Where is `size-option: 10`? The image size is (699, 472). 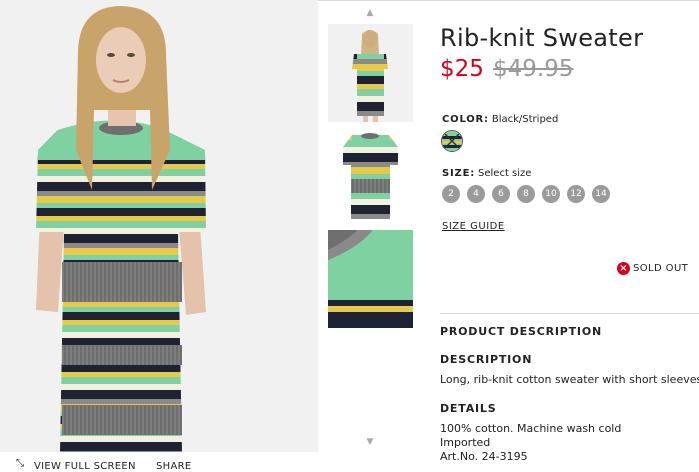 size-option: 10 is located at coordinates (551, 194).